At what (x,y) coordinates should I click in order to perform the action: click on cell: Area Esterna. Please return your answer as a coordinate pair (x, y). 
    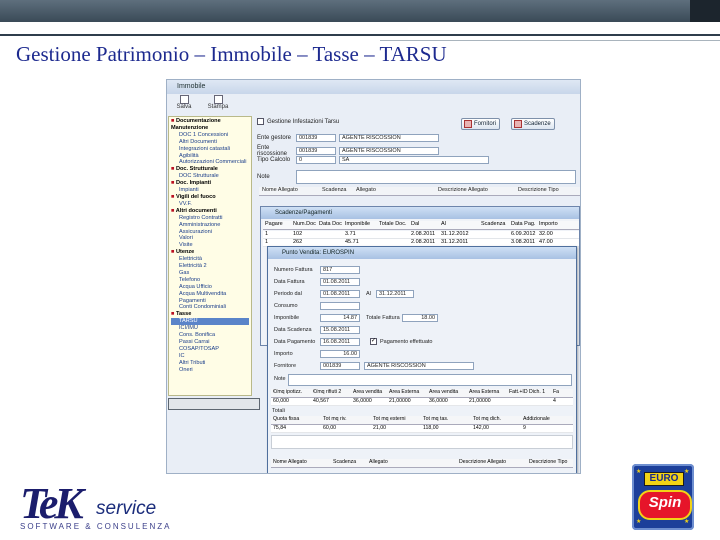
    Looking at the image, I should click on (404, 392).